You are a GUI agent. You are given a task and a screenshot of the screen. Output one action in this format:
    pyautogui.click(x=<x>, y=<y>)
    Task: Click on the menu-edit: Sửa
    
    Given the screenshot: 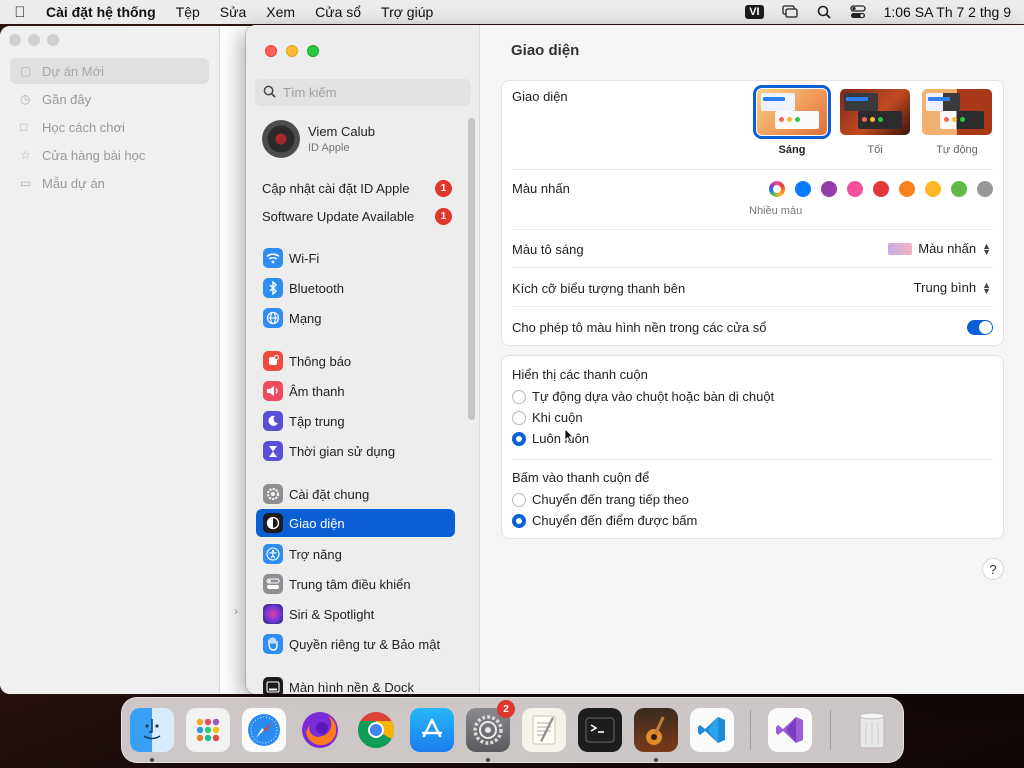 What is the action you would take?
    pyautogui.click(x=233, y=12)
    